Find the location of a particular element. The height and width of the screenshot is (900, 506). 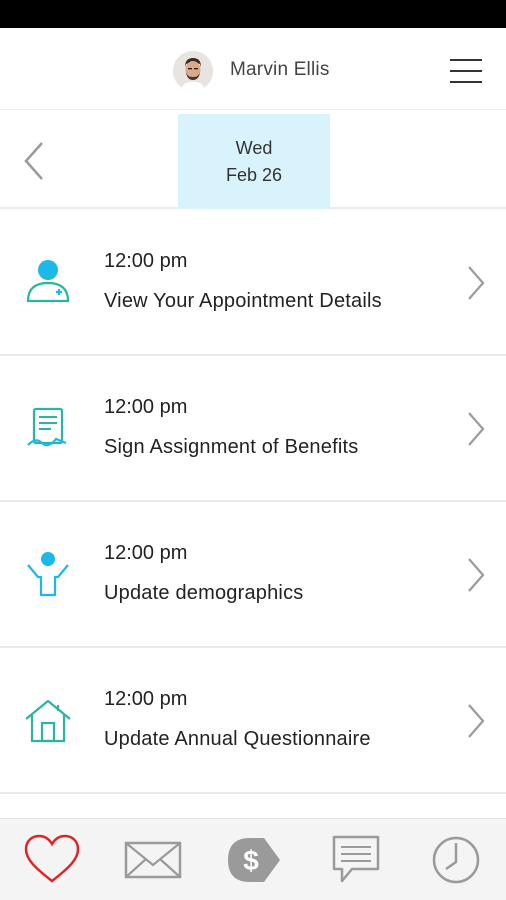

app-header: Marvin Ellis is located at coordinates (253, 69).